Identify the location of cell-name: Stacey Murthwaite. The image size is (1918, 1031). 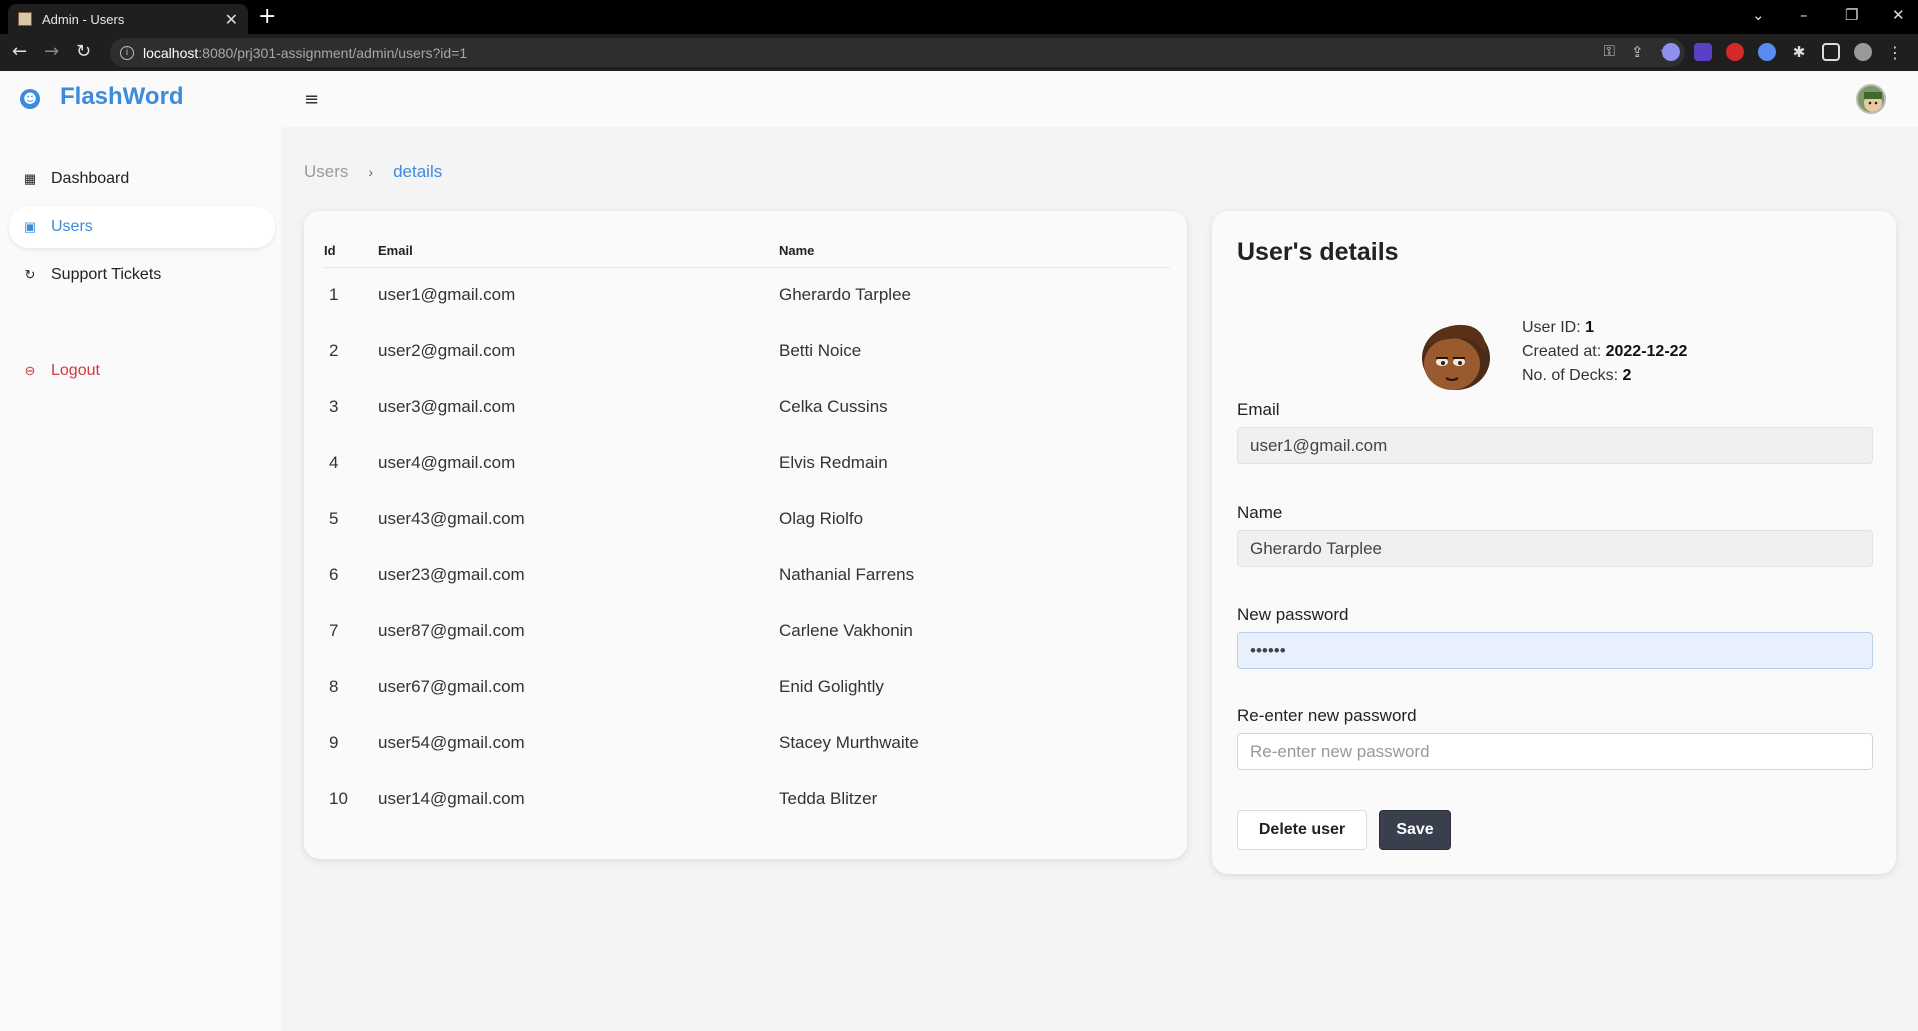
(849, 742).